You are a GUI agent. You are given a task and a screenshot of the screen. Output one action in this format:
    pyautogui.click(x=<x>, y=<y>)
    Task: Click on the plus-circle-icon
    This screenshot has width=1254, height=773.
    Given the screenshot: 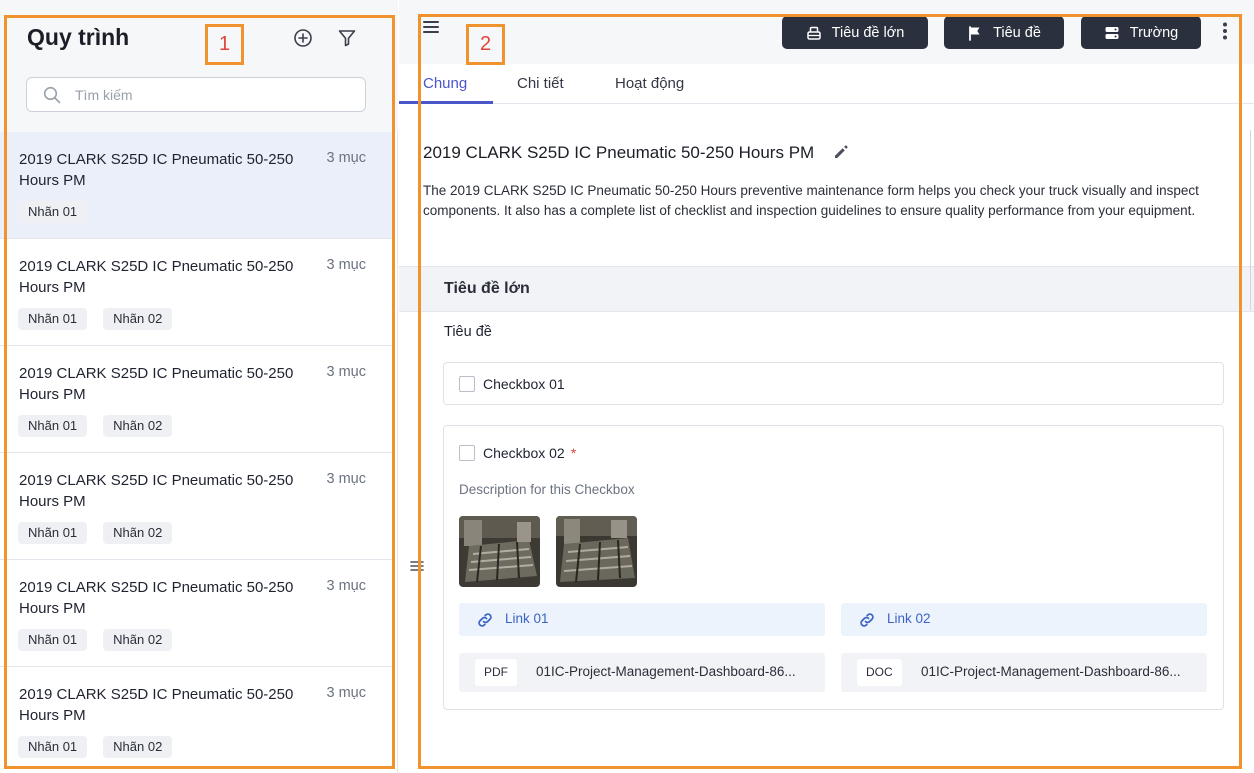 What is the action you would take?
    pyautogui.click(x=303, y=38)
    